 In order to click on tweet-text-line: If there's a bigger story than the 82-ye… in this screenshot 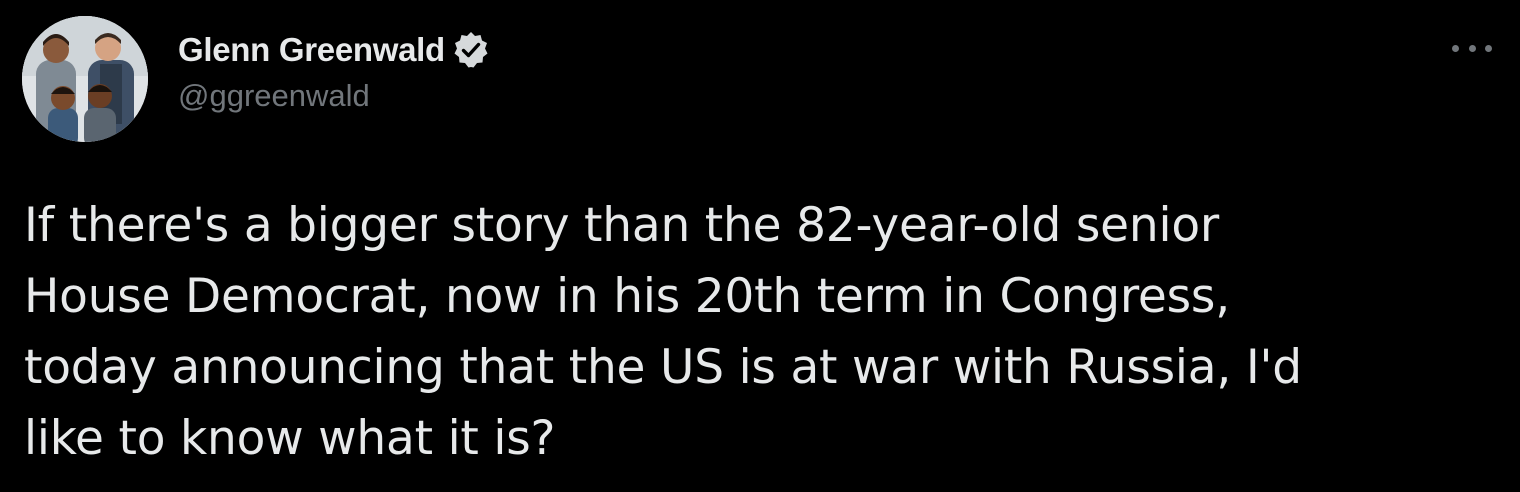, I will do `click(622, 225)`.